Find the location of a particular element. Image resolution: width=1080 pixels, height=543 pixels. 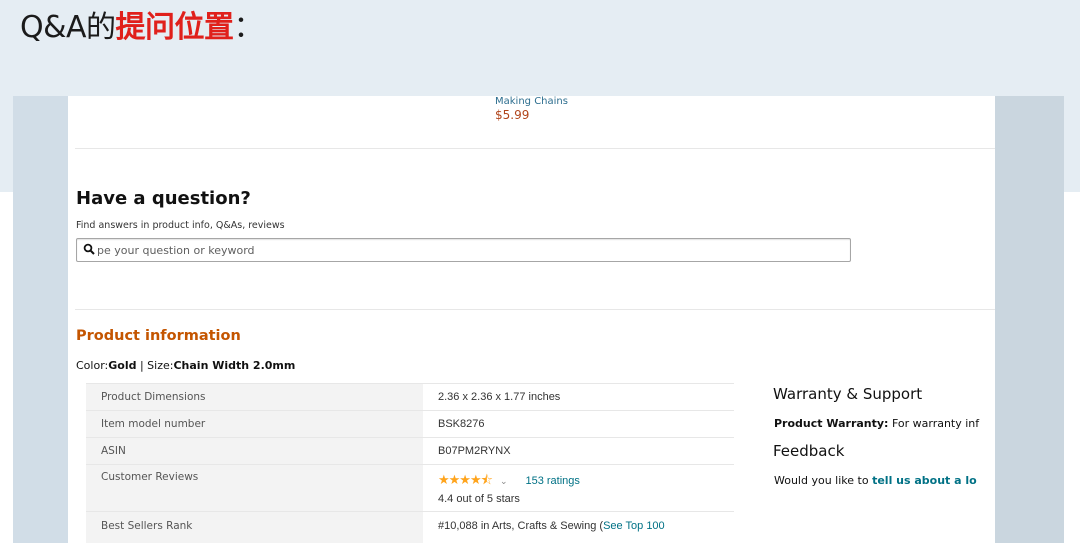

full-stars-icon: ★★★★ is located at coordinates (460, 479).